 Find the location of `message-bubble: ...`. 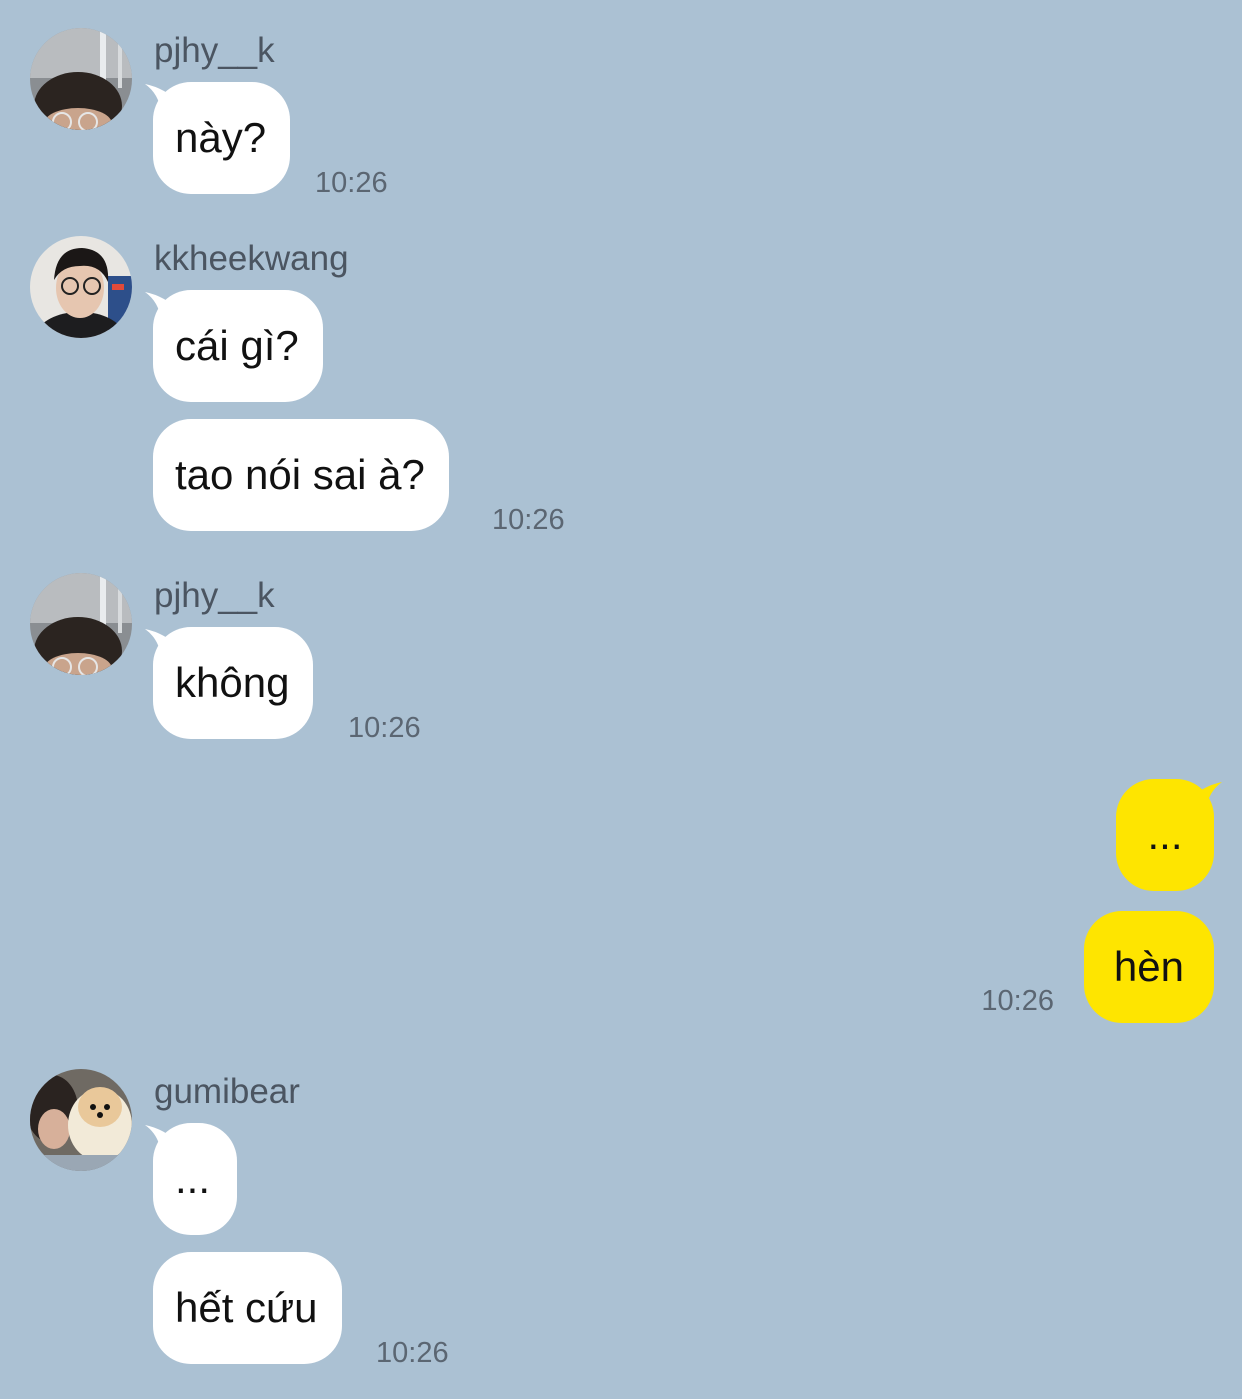

message-bubble: ... is located at coordinates (195, 1179).